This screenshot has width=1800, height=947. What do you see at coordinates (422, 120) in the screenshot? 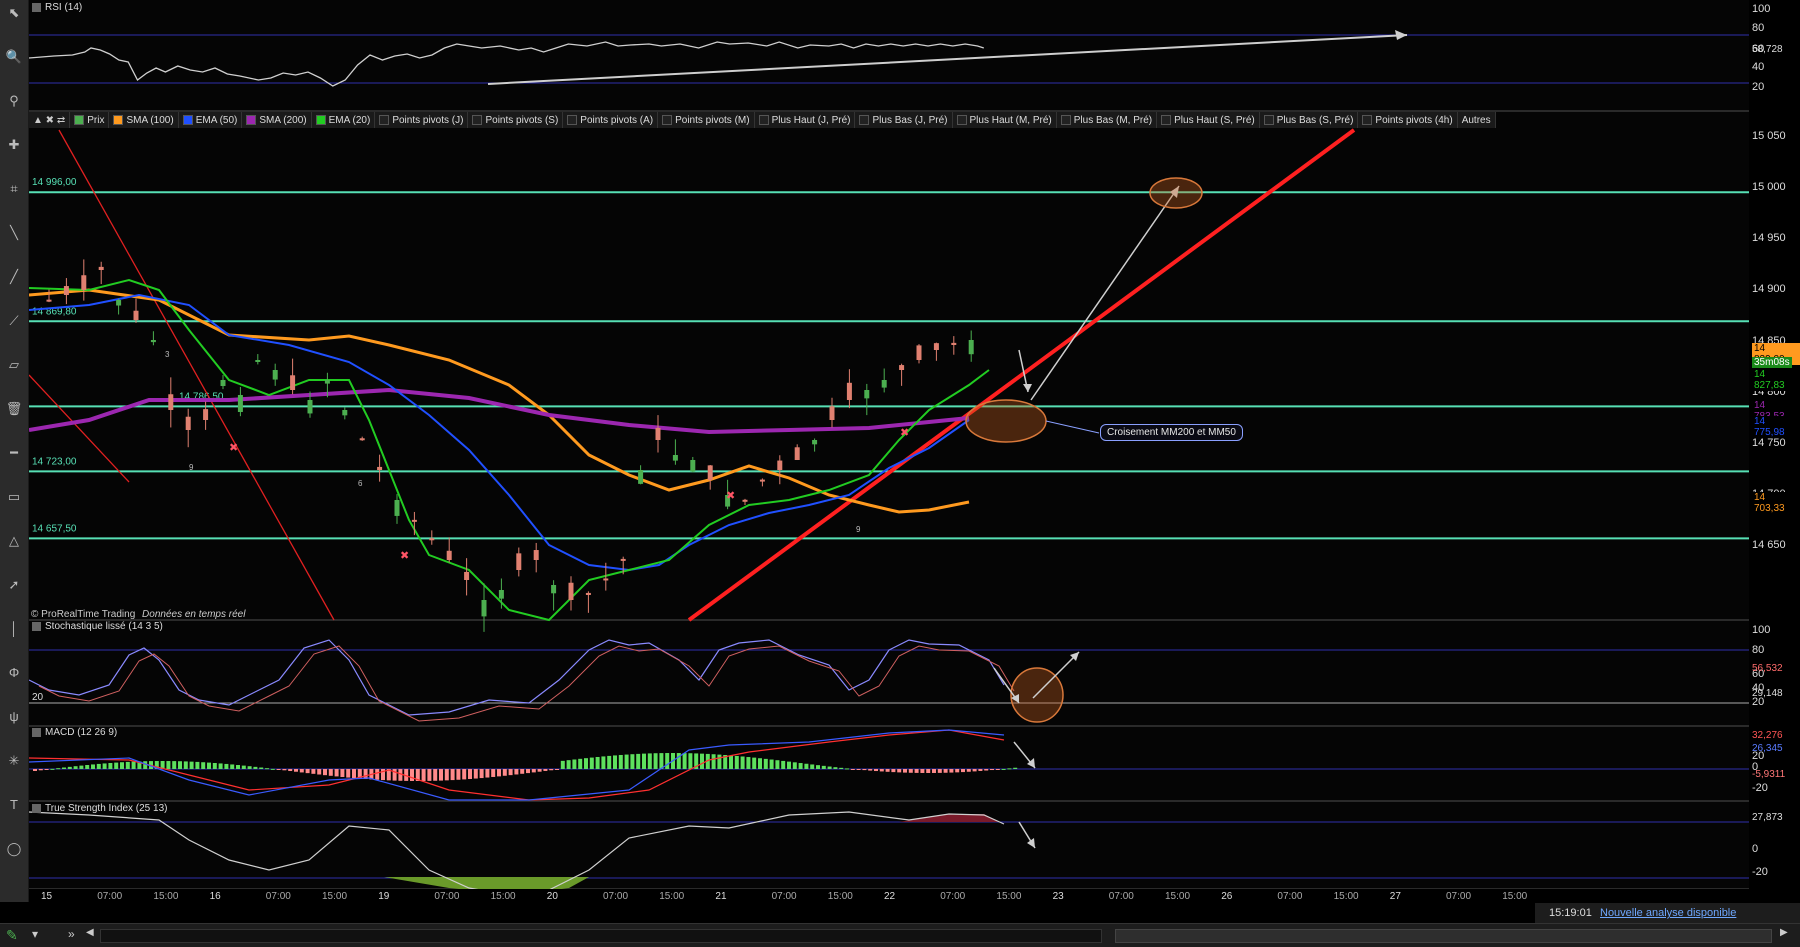
I see `series-toggle: Points pivots (J)` at bounding box center [422, 120].